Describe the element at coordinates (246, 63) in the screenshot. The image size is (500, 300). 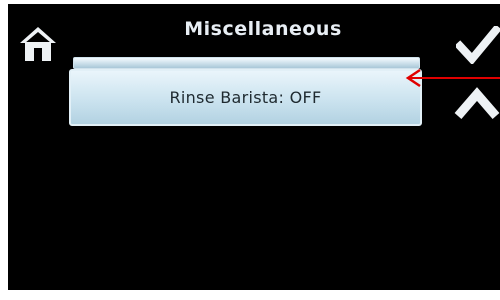
I see `list-top-edge` at that location.